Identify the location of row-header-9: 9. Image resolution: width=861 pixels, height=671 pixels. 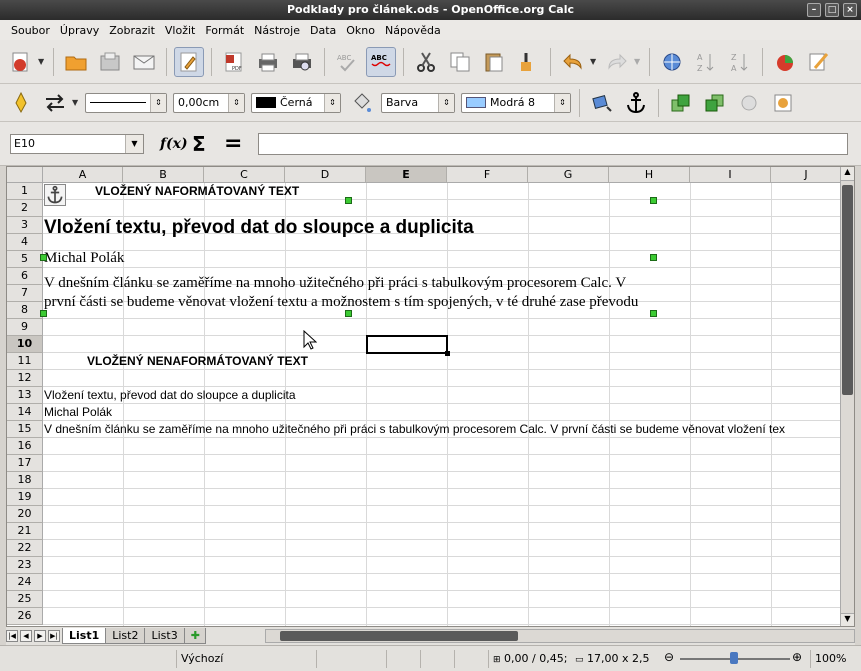
(25, 327).